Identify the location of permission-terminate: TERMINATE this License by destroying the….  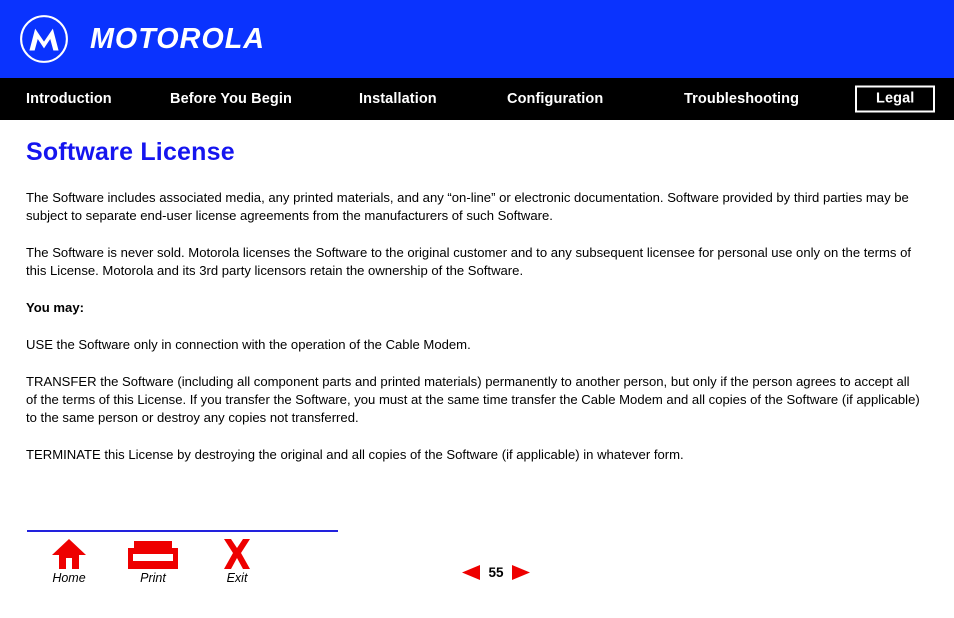
(355, 454).